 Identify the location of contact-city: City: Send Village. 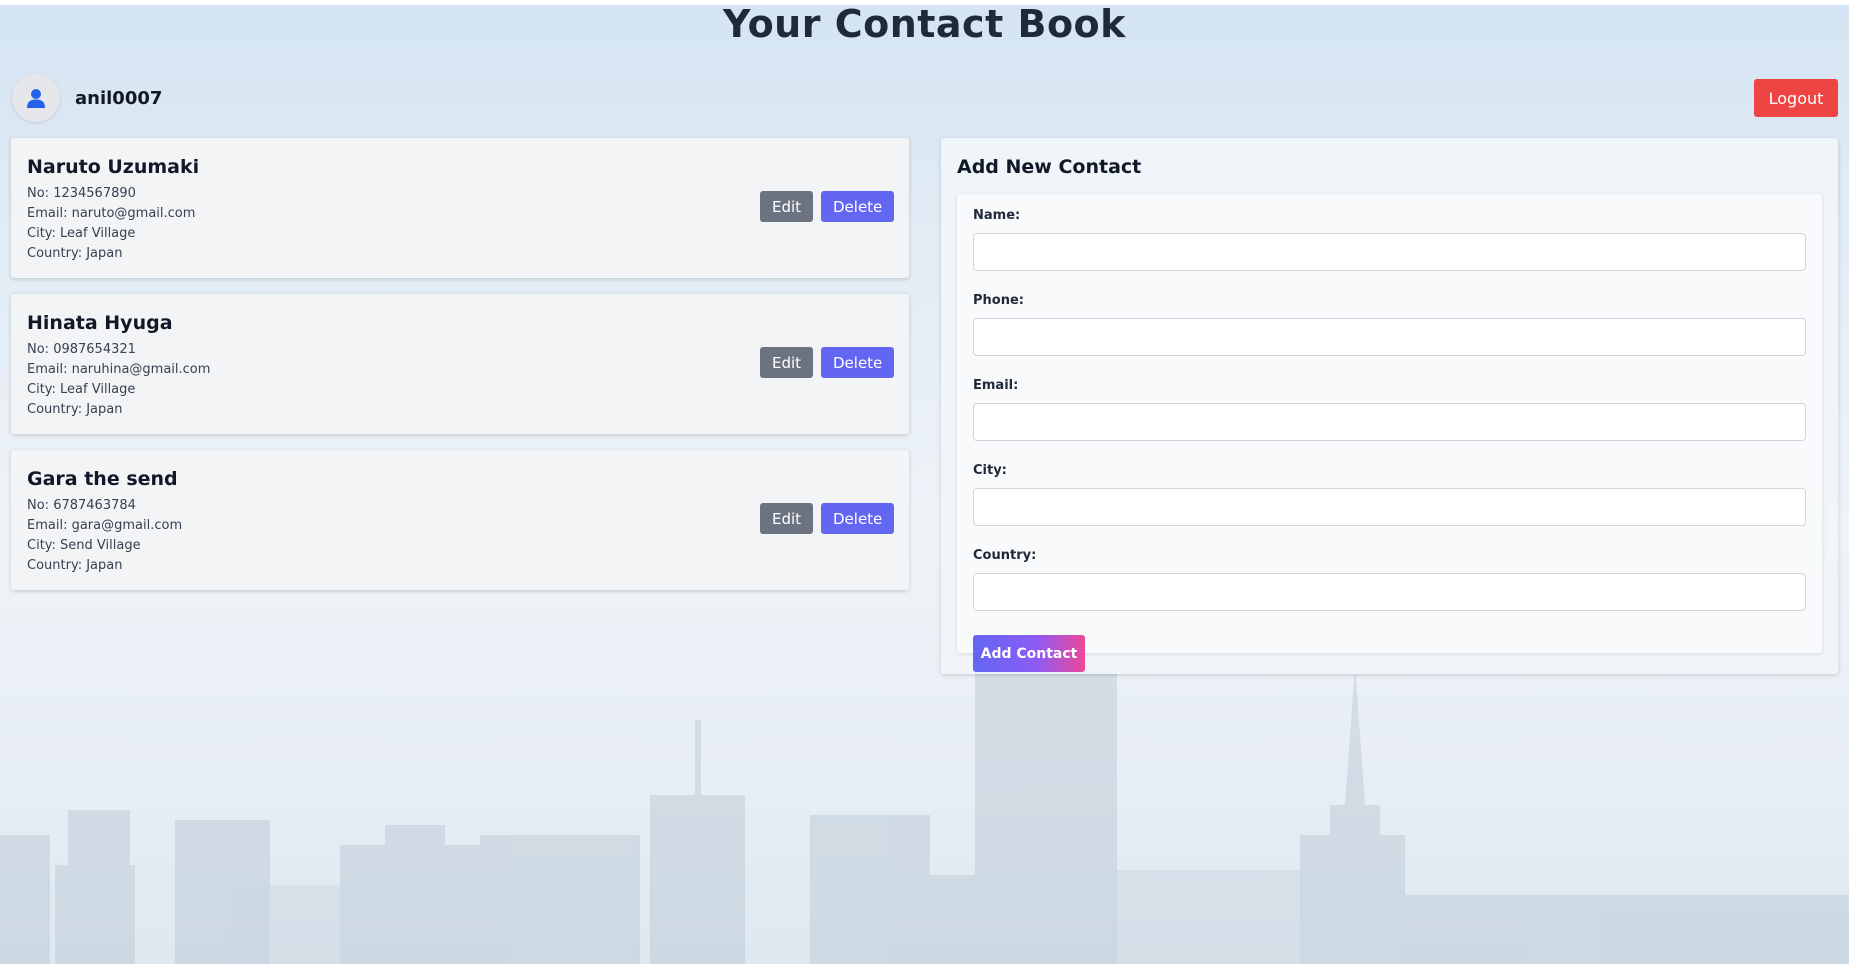
(84, 545).